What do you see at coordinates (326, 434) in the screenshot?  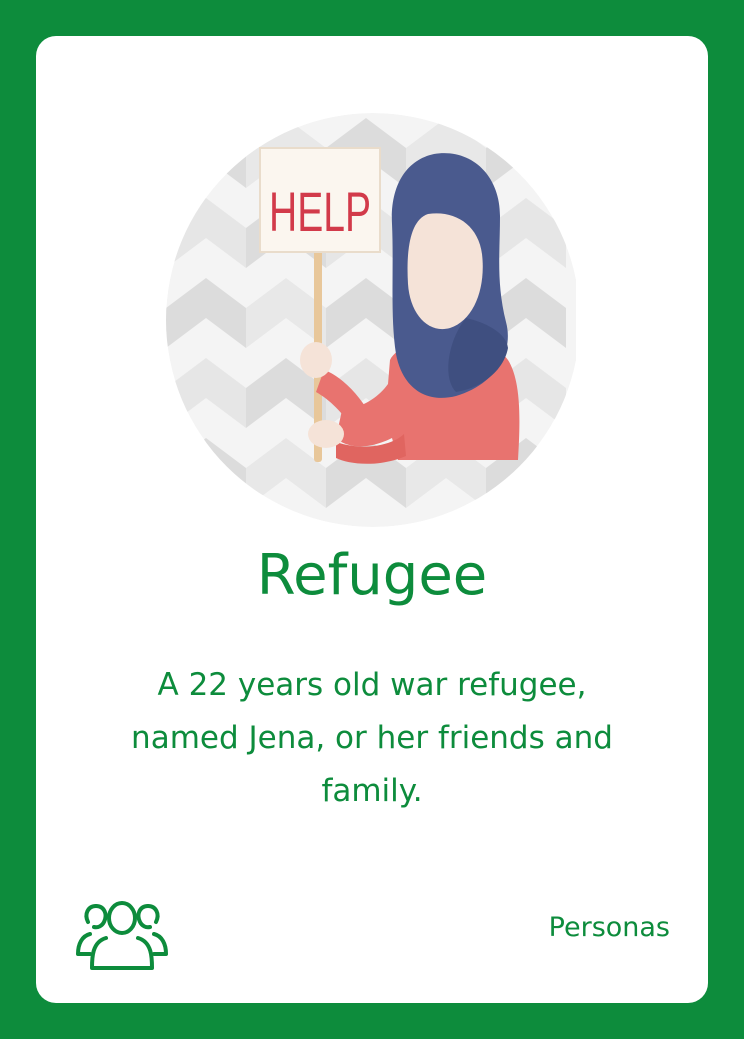 I see `lower-hand` at bounding box center [326, 434].